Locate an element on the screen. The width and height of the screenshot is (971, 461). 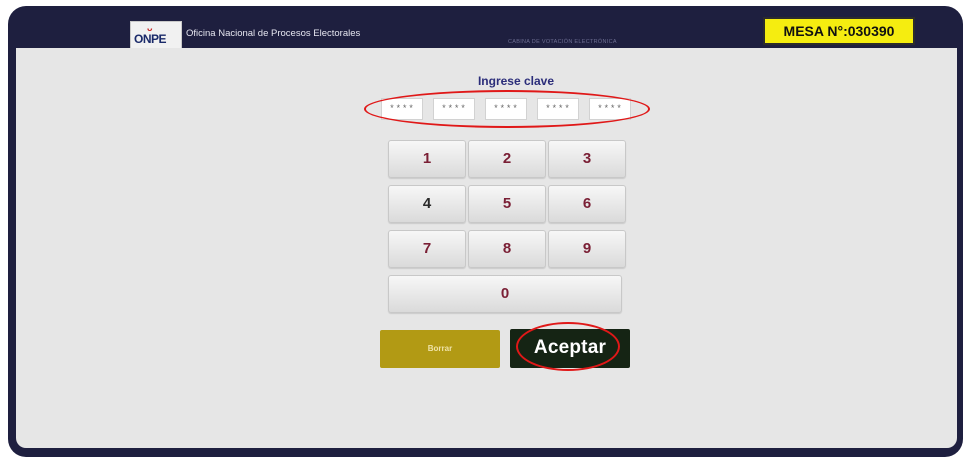
key-0: 0 is located at coordinates (505, 294).